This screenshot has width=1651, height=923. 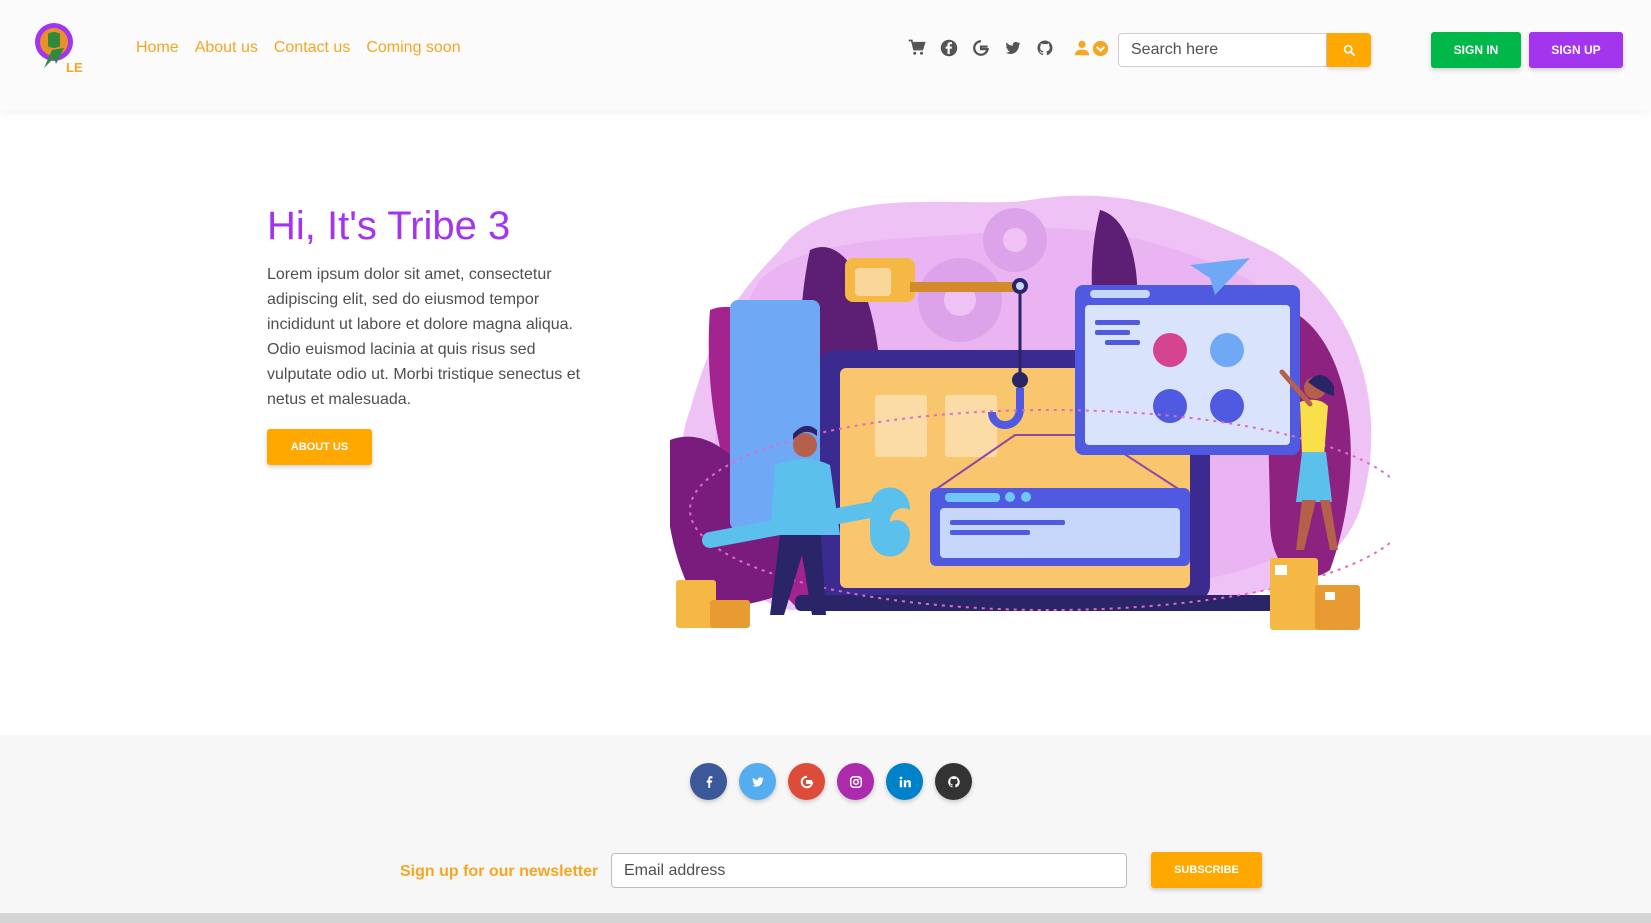 What do you see at coordinates (825, 918) in the screenshot?
I see `bottom-bar` at bounding box center [825, 918].